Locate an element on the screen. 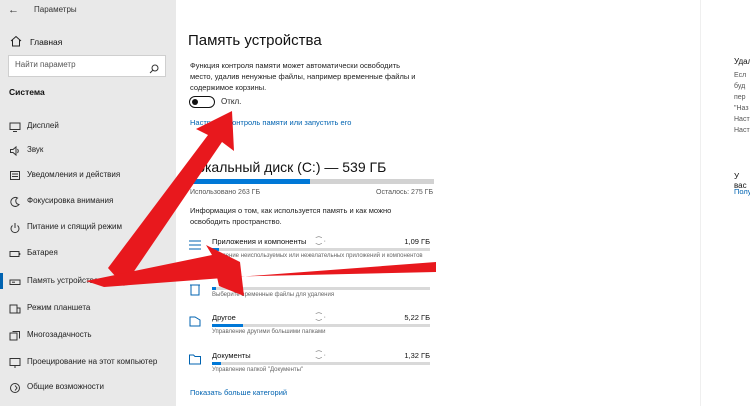 The width and height of the screenshot is (750, 406). sidebar-item-battery: Батарея is located at coordinates (88, 253).